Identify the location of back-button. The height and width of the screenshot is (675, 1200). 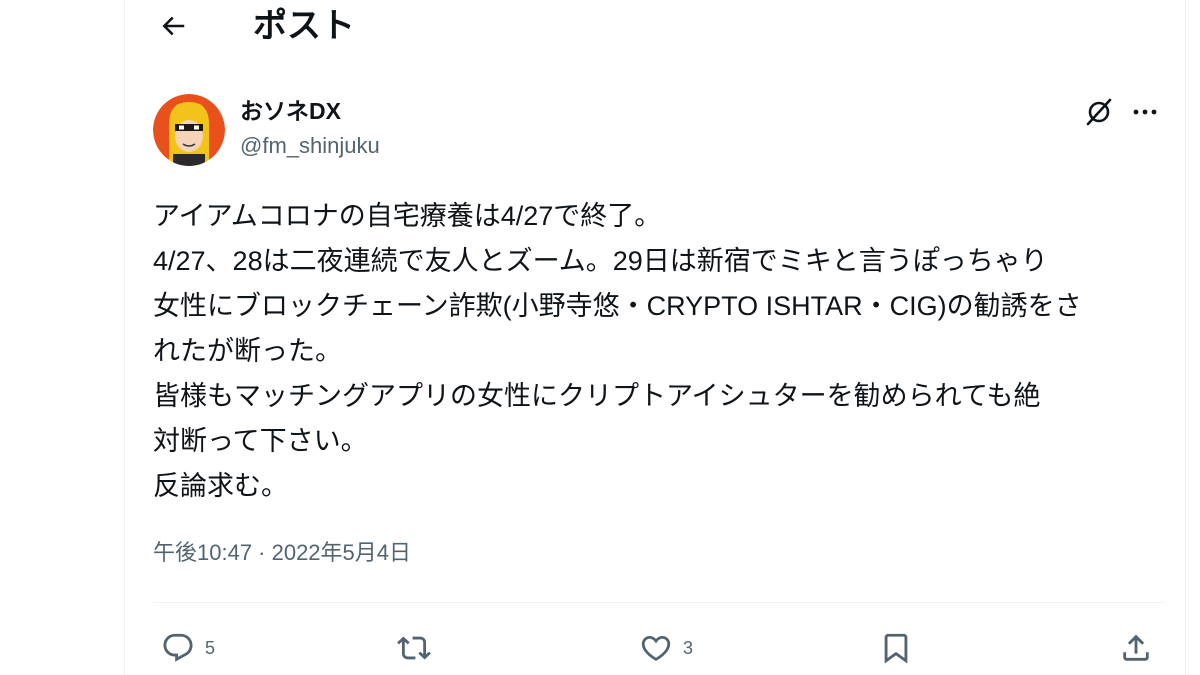
(173, 26).